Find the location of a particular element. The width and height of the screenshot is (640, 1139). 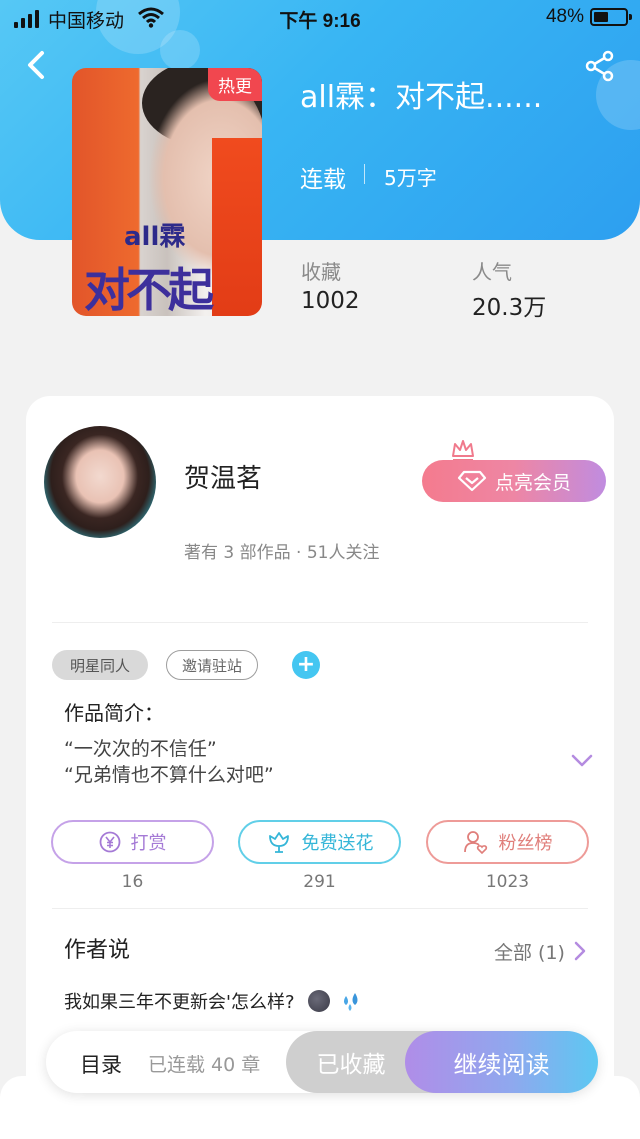

collected-label: 已收藏 is located at coordinates (351, 1065).